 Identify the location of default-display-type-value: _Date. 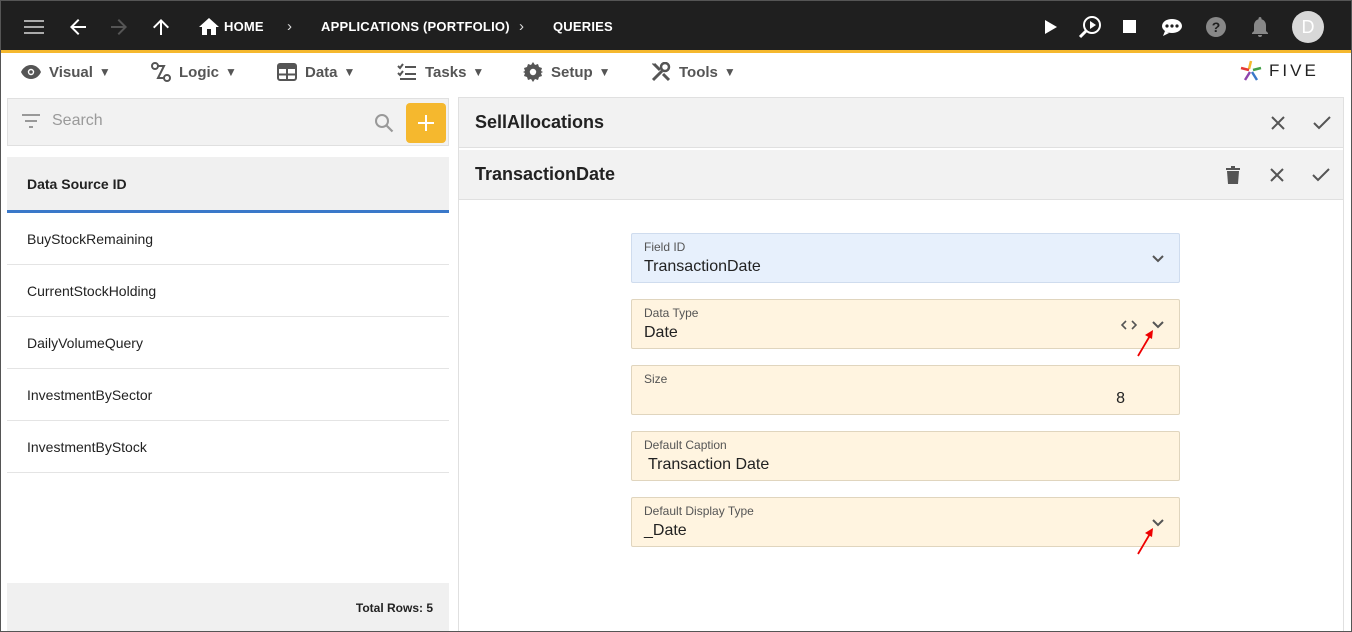
(665, 530).